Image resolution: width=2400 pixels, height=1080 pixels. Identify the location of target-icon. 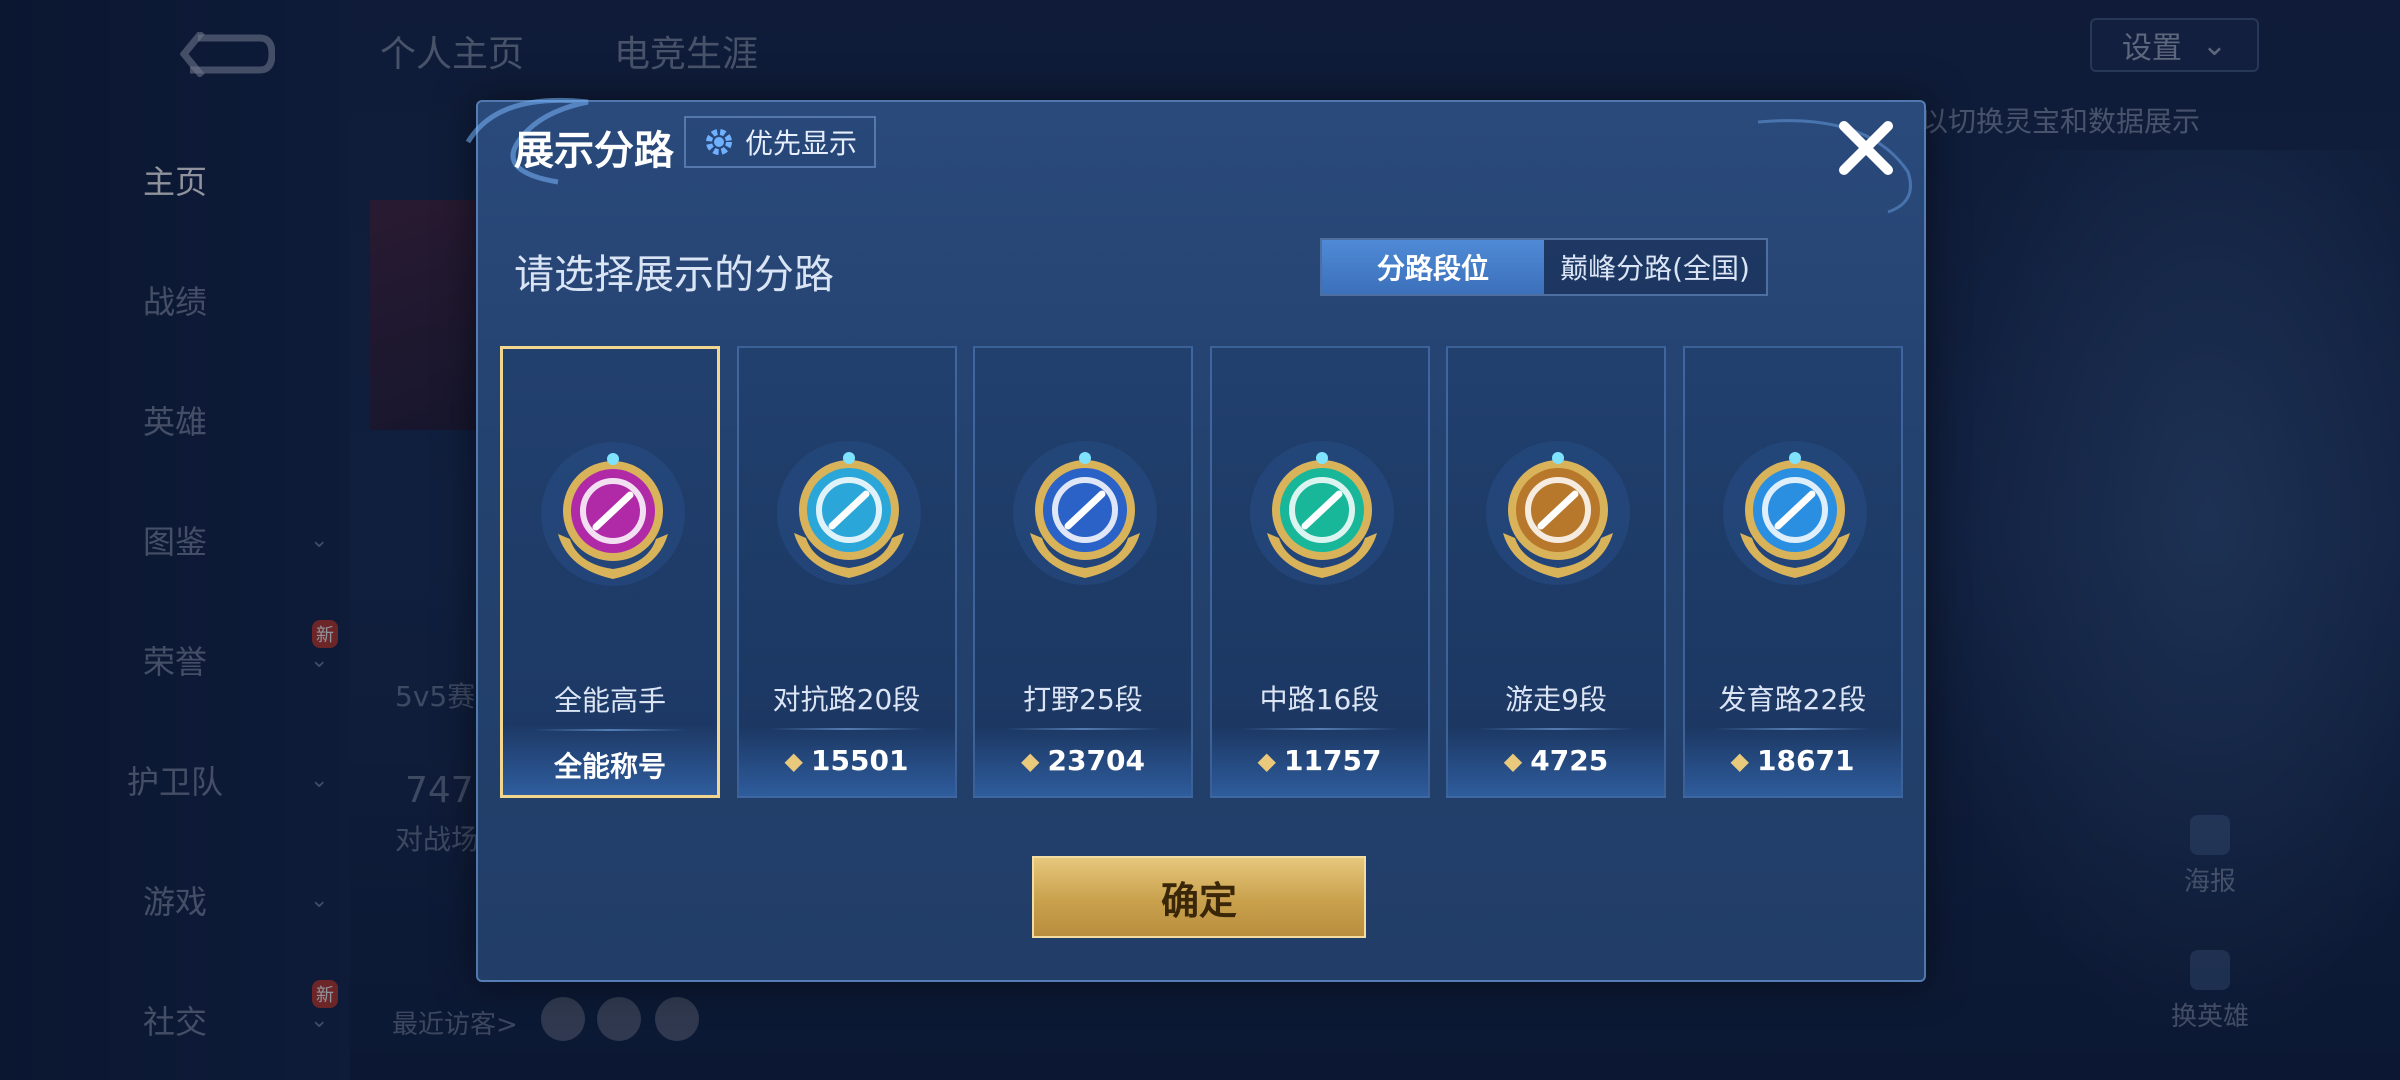
(1794, 513).